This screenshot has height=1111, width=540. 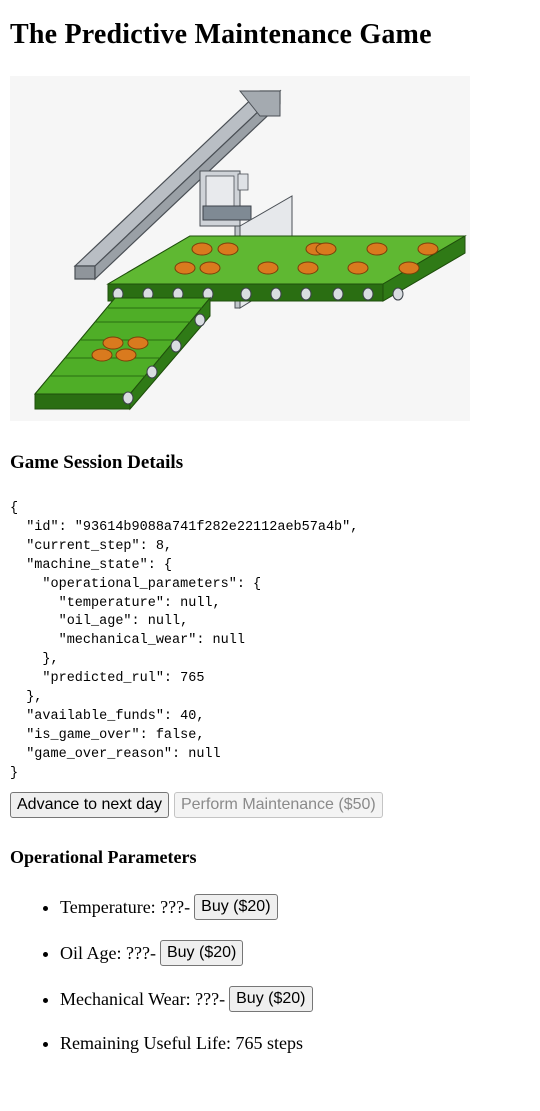 I want to click on list-item: Remaining Useful Life: 765 steps, so click(x=295, y=1043).